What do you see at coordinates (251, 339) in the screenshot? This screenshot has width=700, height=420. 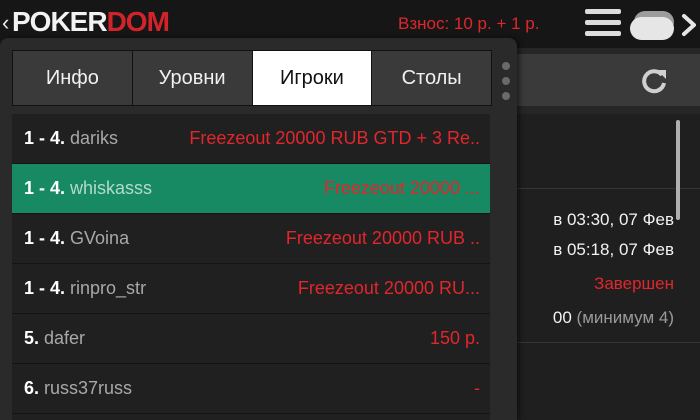 I see `player-row: 5. dafer 150 р.` at bounding box center [251, 339].